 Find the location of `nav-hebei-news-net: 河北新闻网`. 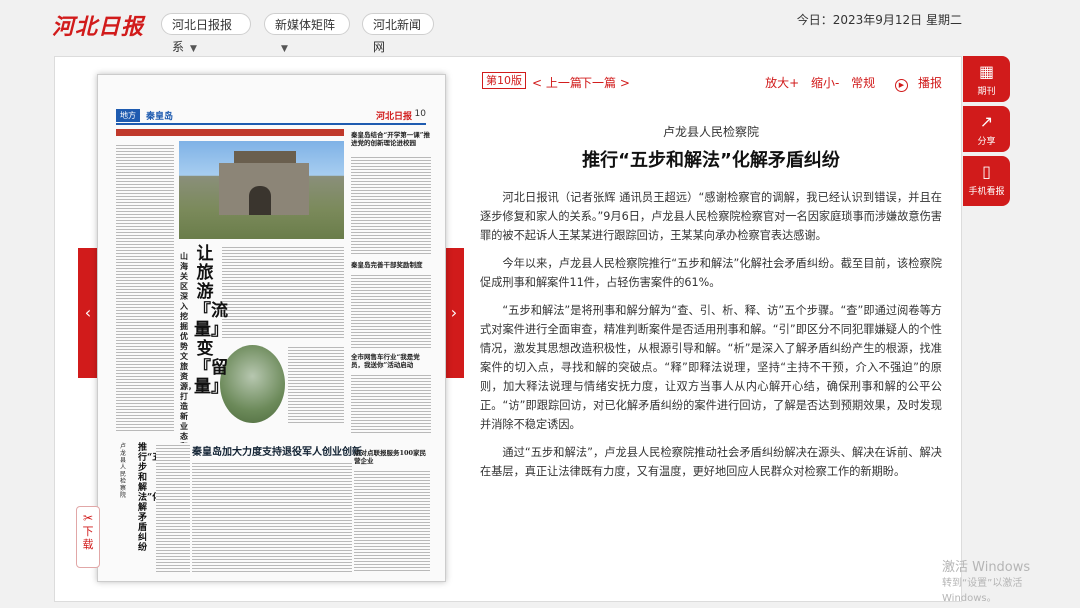

nav-hebei-news-net: 河北新闻网 is located at coordinates (398, 33).